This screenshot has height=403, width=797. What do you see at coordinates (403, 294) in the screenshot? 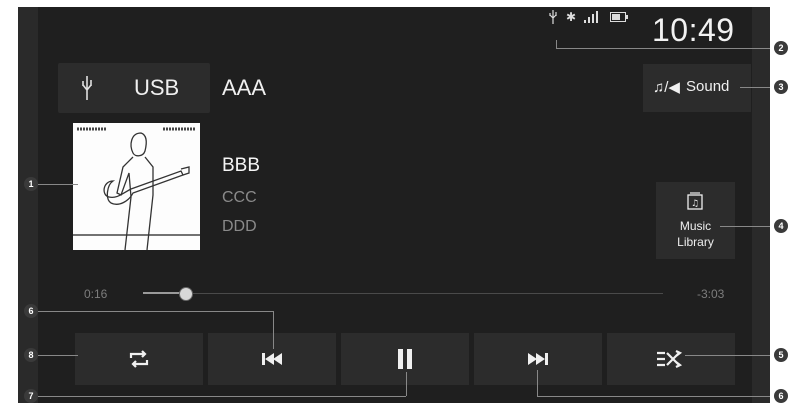
I see `progress-bar` at bounding box center [403, 294].